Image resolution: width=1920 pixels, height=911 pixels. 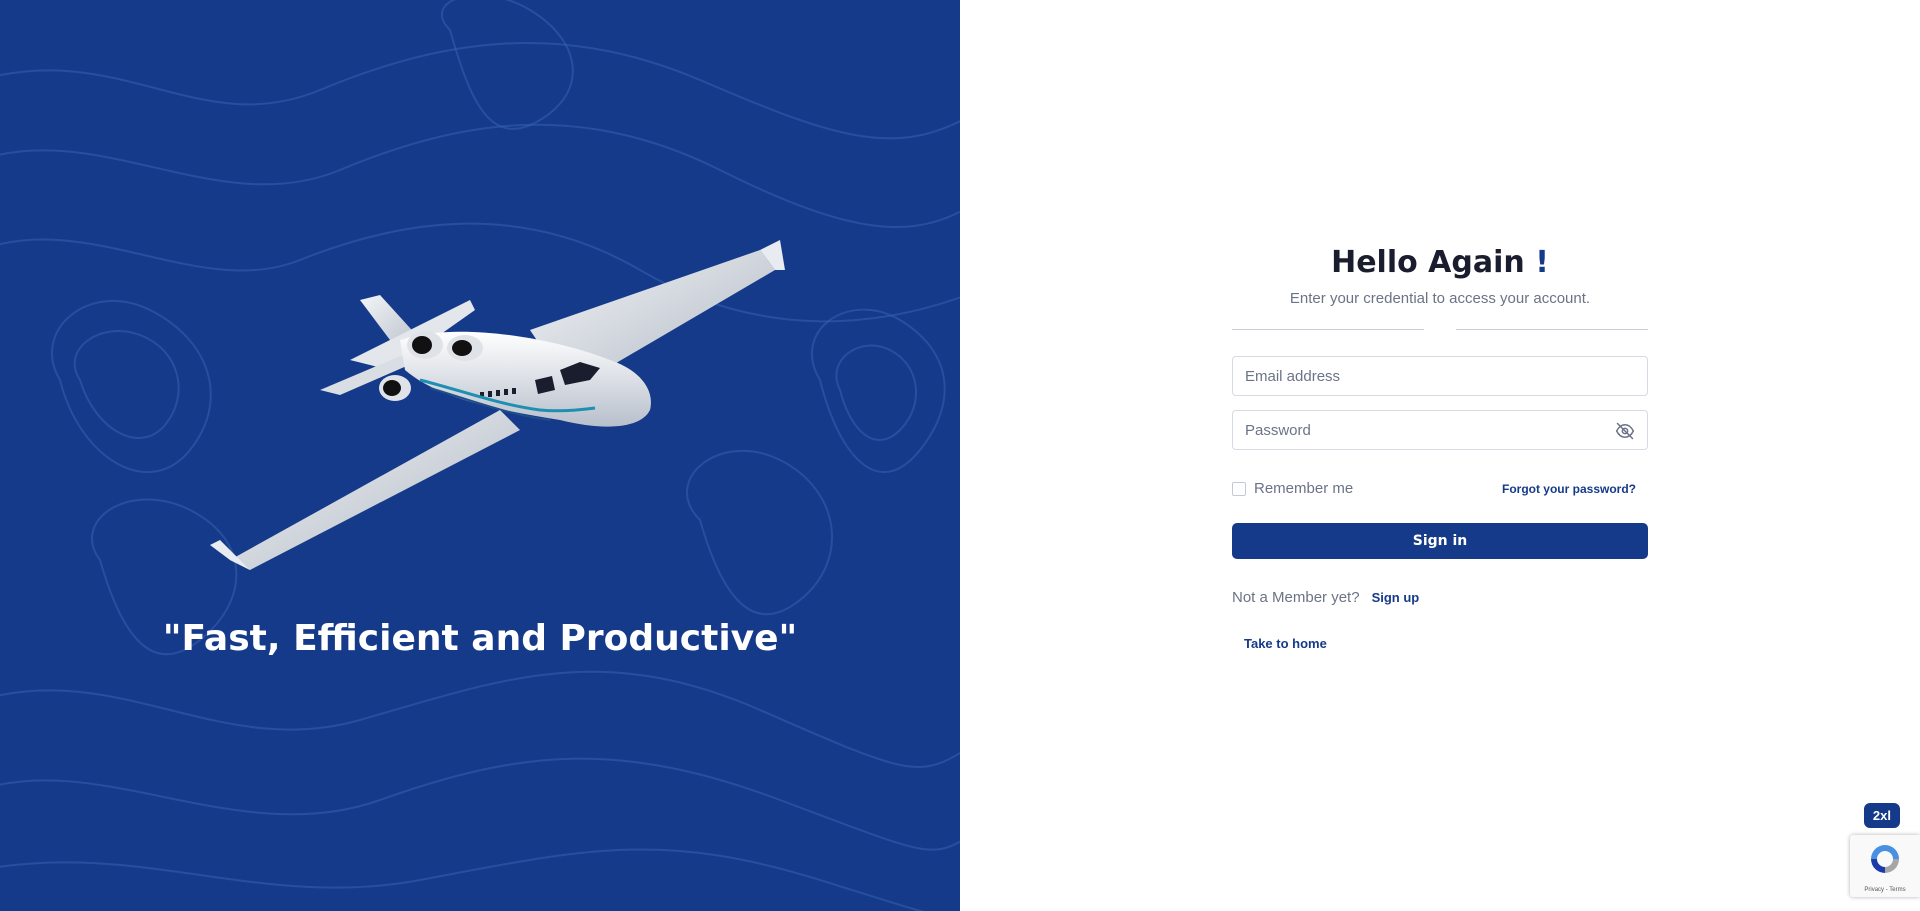 What do you see at coordinates (1440, 488) in the screenshot?
I see `options-row: Remember me Forgot your password?` at bounding box center [1440, 488].